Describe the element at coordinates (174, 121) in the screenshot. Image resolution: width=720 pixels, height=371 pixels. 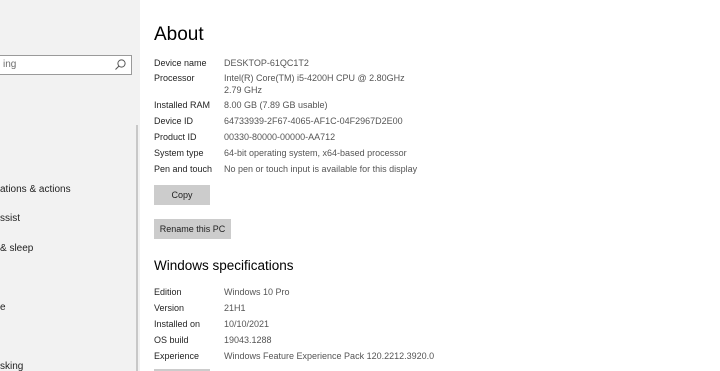
I see `field-label: Device ID` at that location.